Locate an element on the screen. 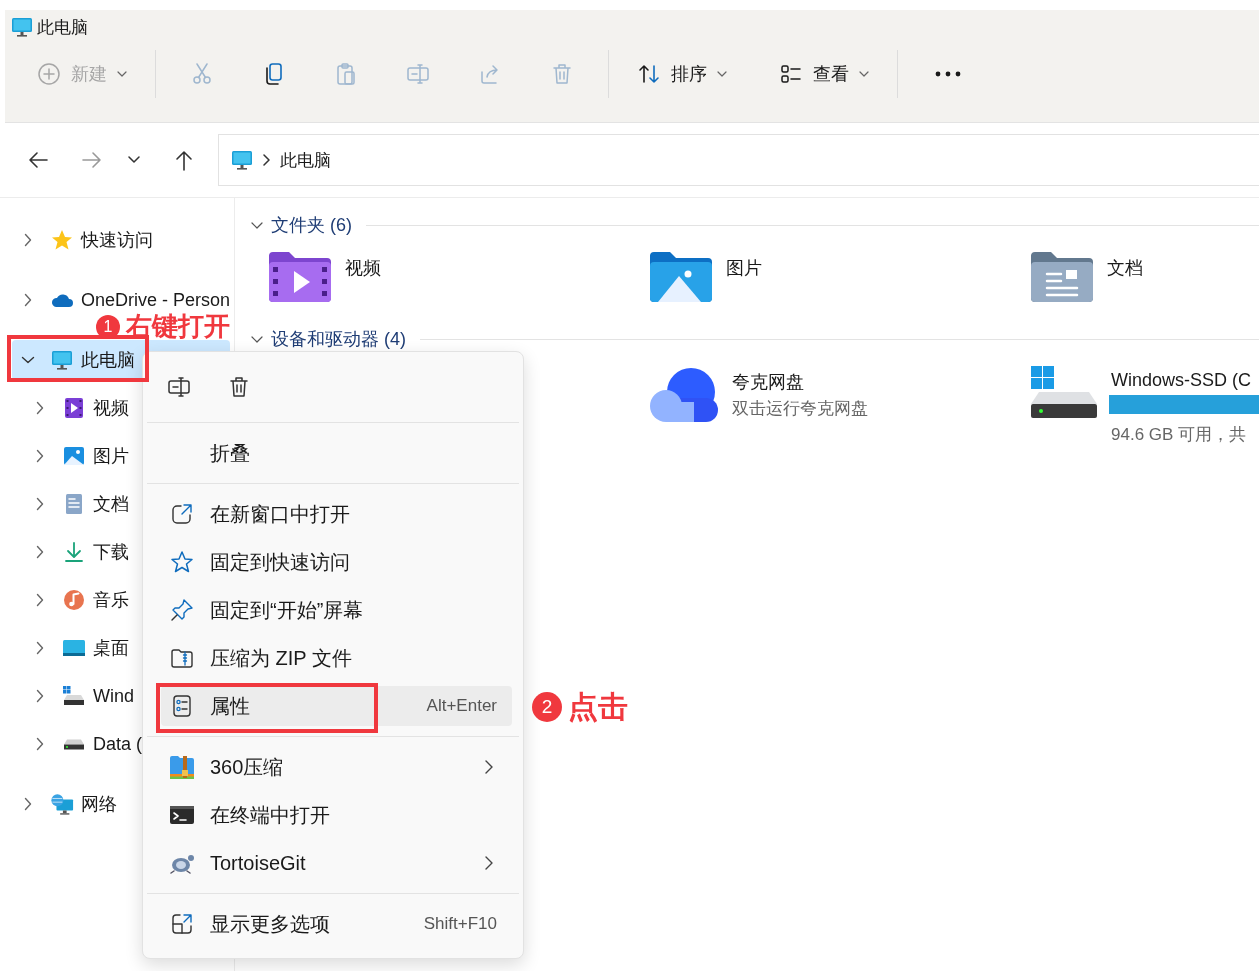  group-header: 文件夹 (6) is located at coordinates (312, 225).